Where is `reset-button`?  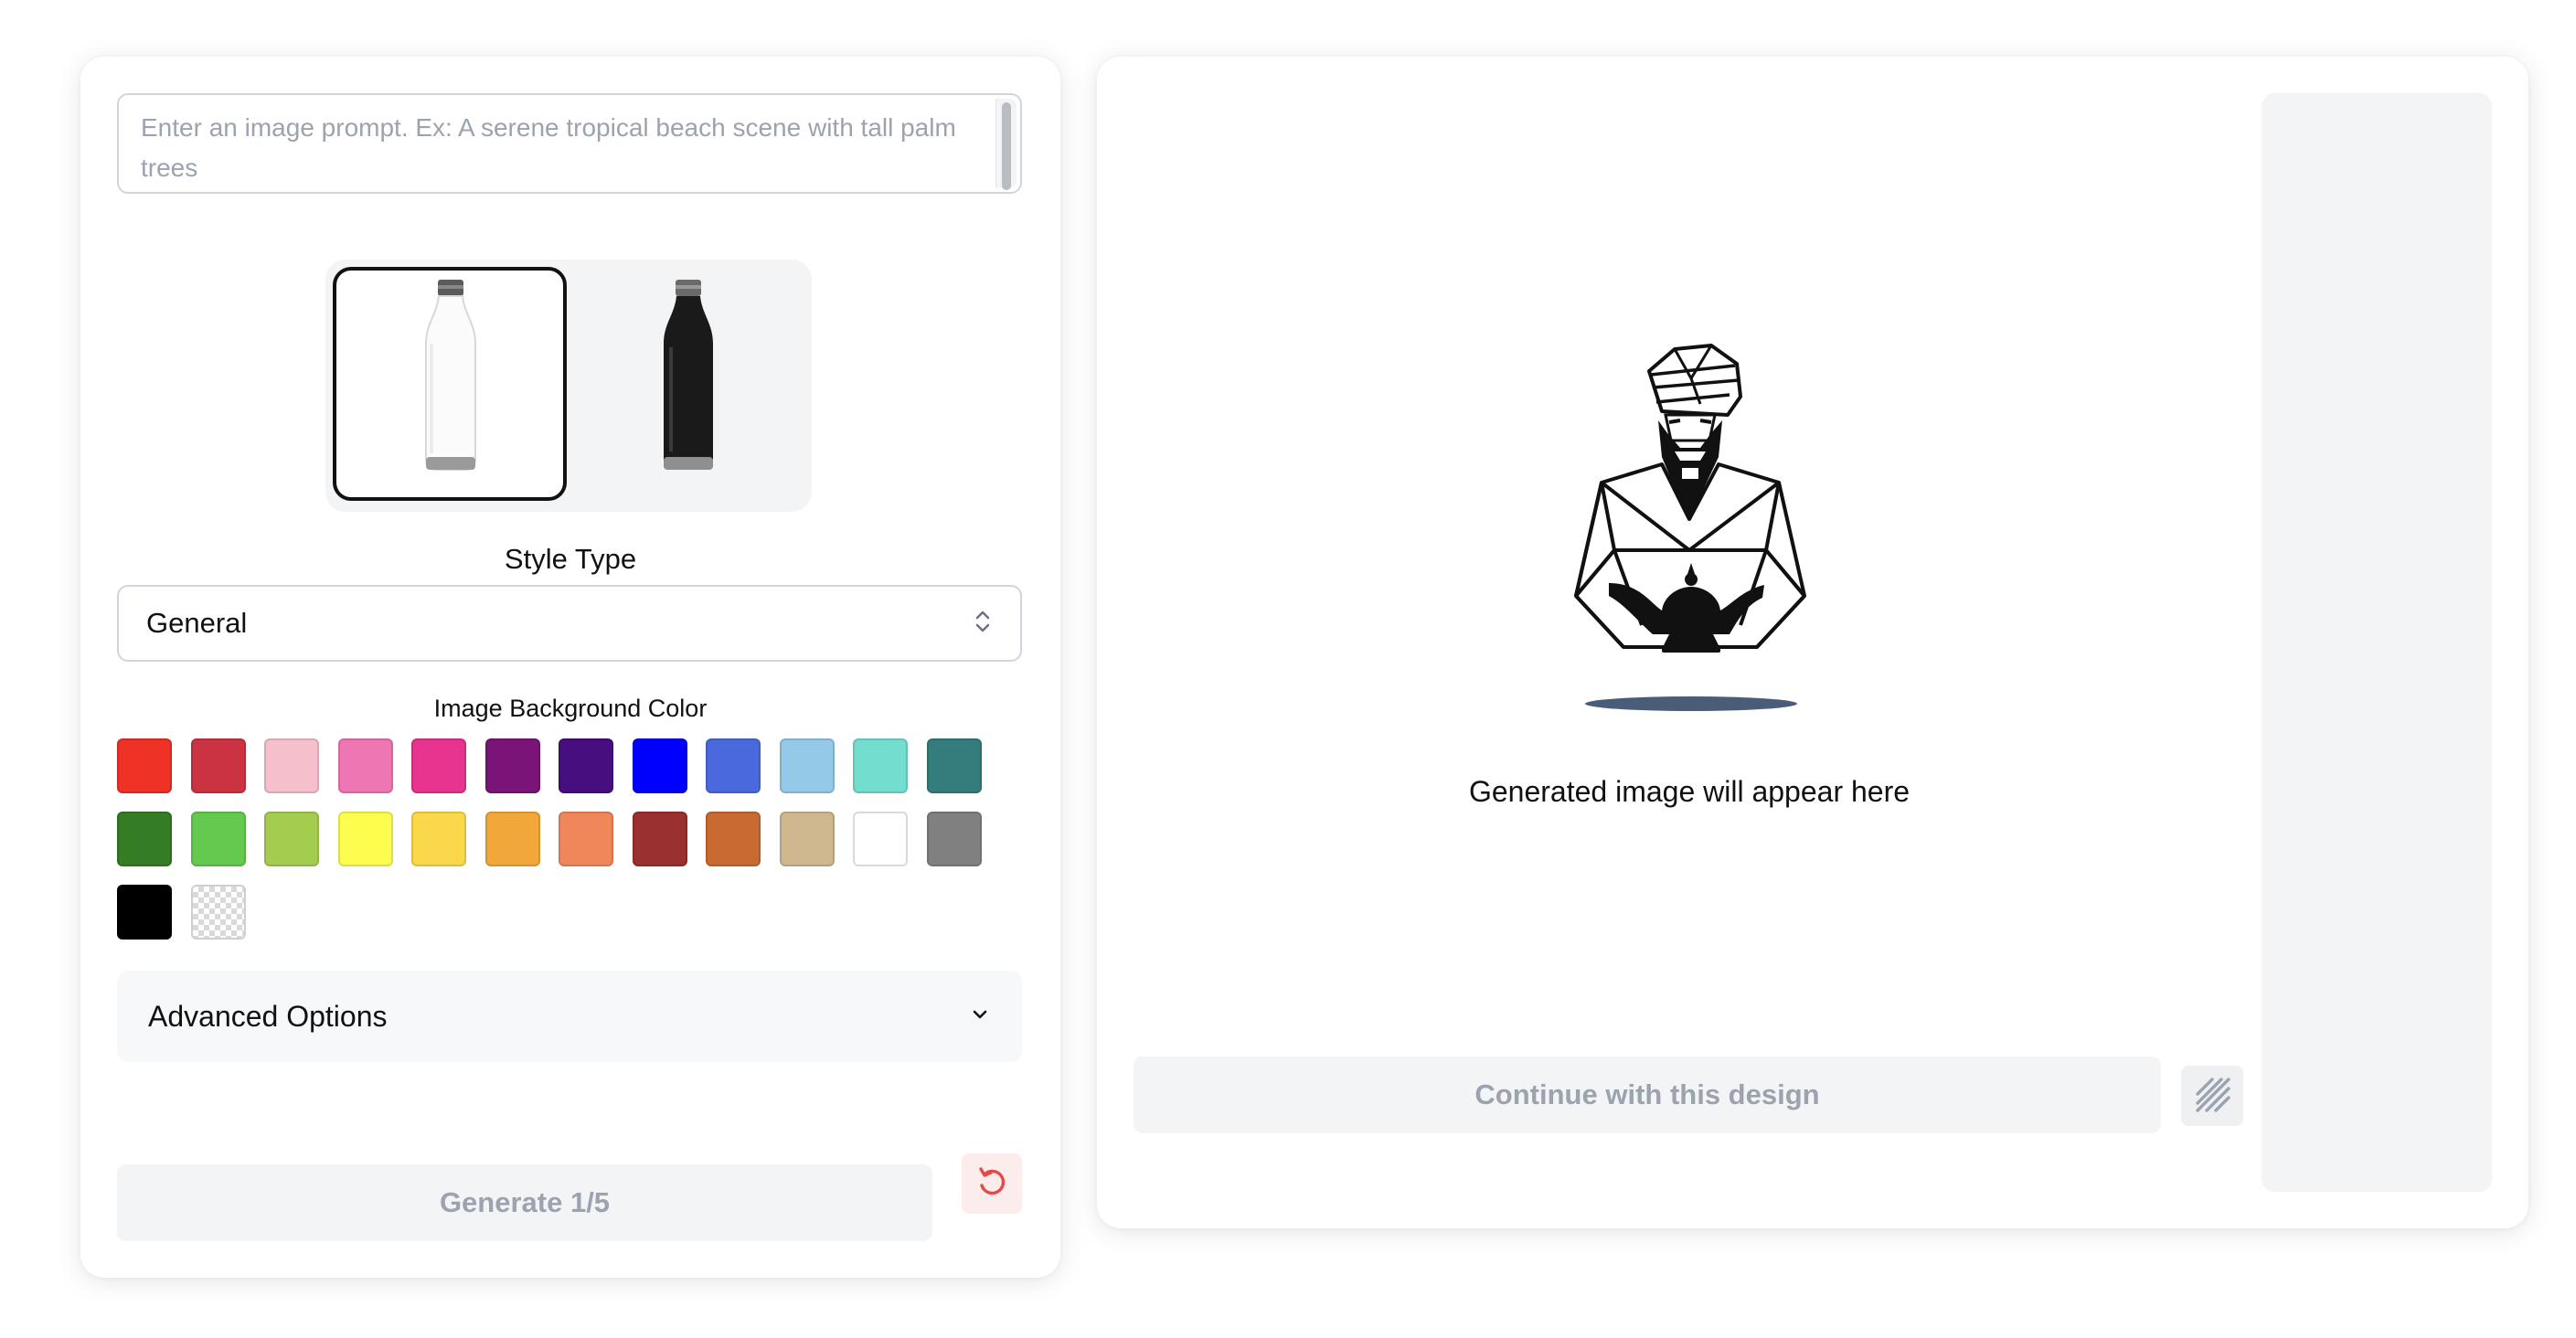
reset-button is located at coordinates (992, 1183).